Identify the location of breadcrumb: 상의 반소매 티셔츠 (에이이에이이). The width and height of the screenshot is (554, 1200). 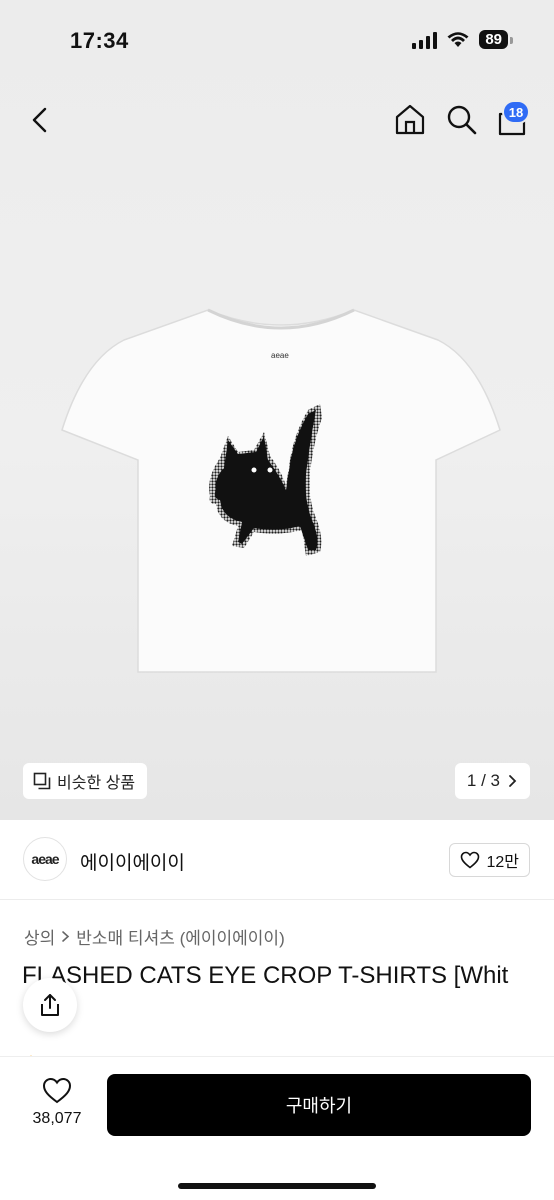
(154, 936).